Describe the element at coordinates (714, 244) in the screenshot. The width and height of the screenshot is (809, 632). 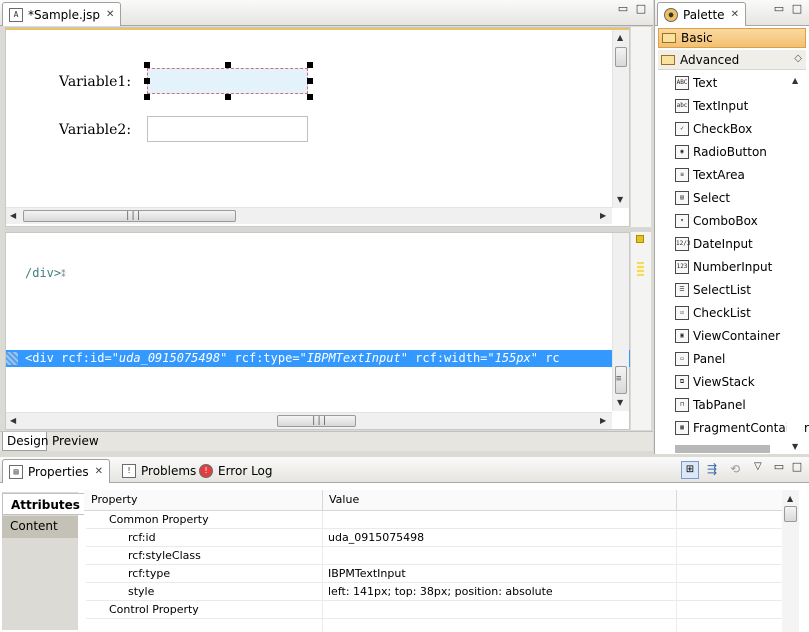
I see `palette-item: 12/3 DateInput` at that location.